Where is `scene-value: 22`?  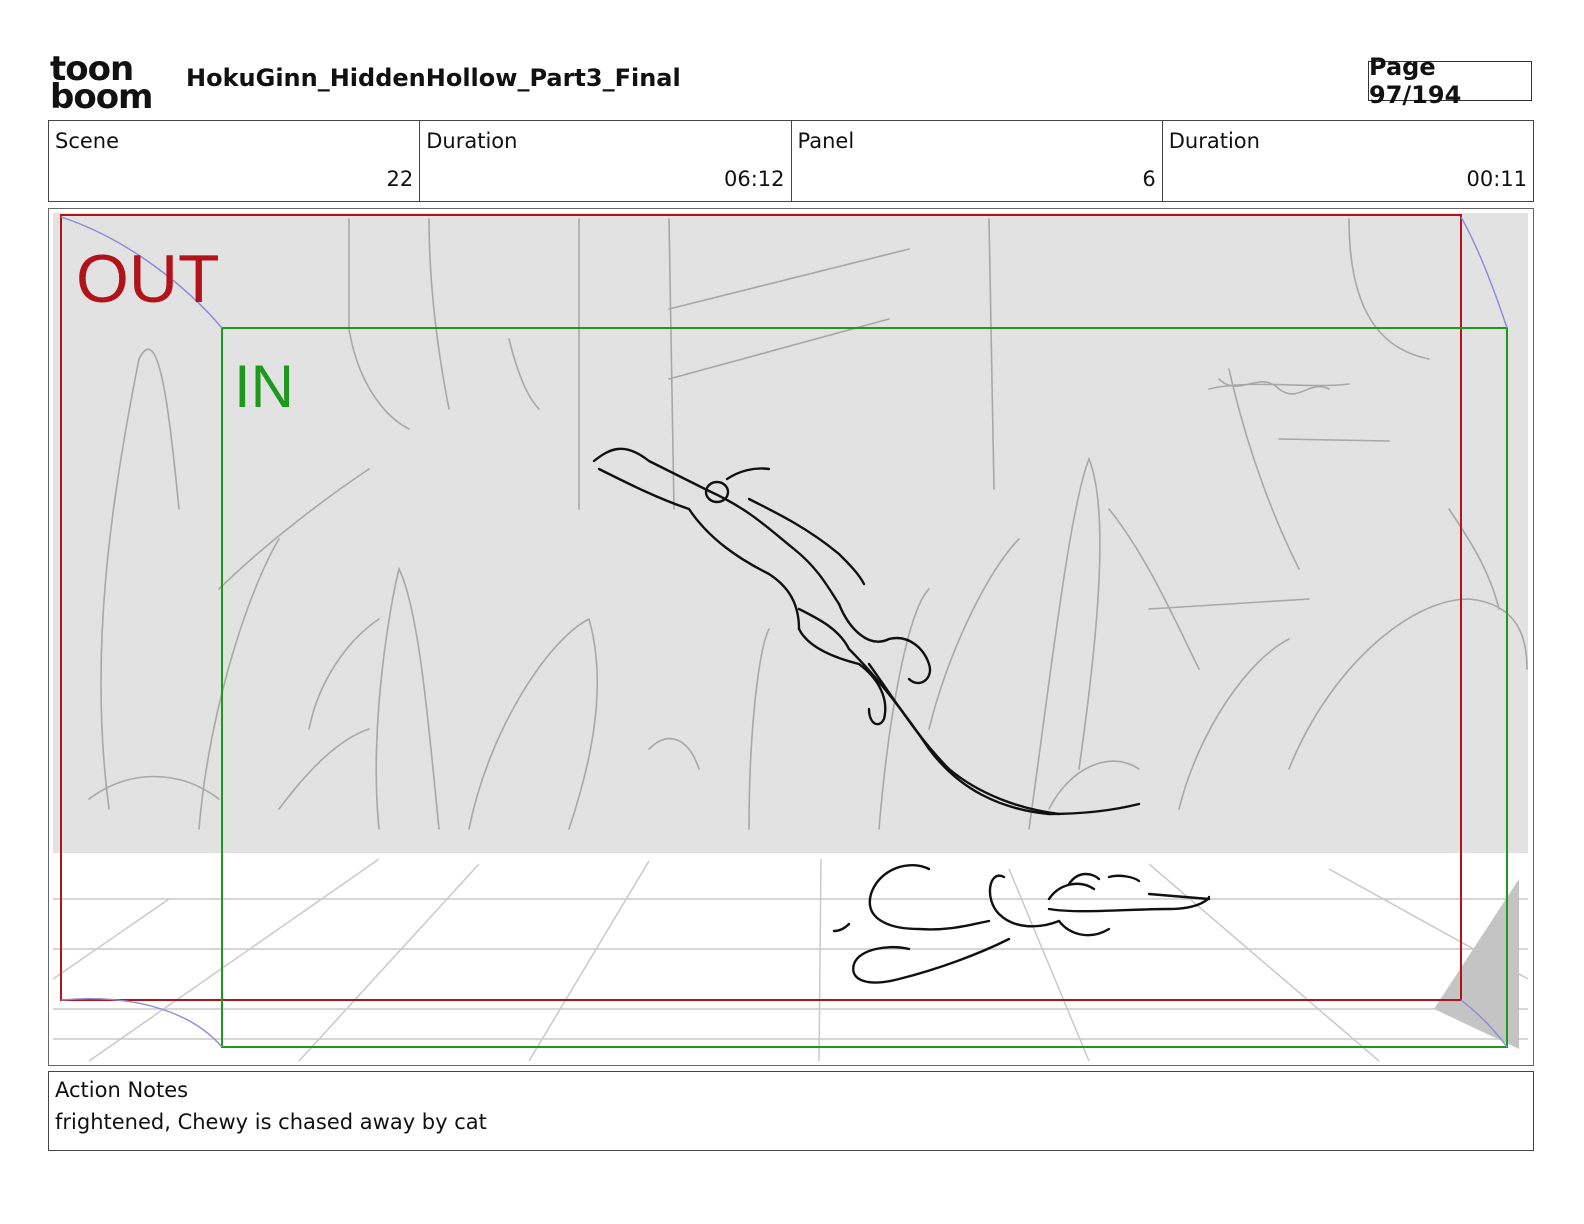
scene-value: 22 is located at coordinates (400, 179).